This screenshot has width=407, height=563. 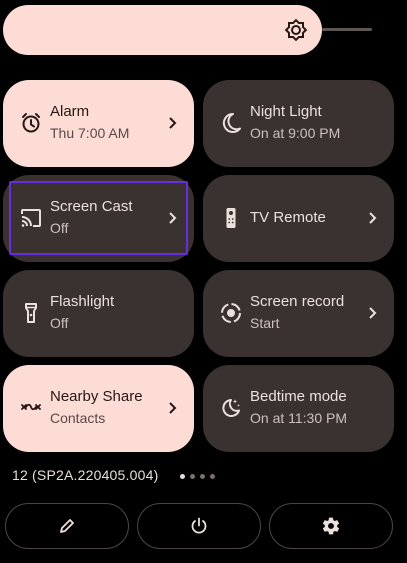 I want to click on tile-label: Flashlight, so click(x=82, y=301).